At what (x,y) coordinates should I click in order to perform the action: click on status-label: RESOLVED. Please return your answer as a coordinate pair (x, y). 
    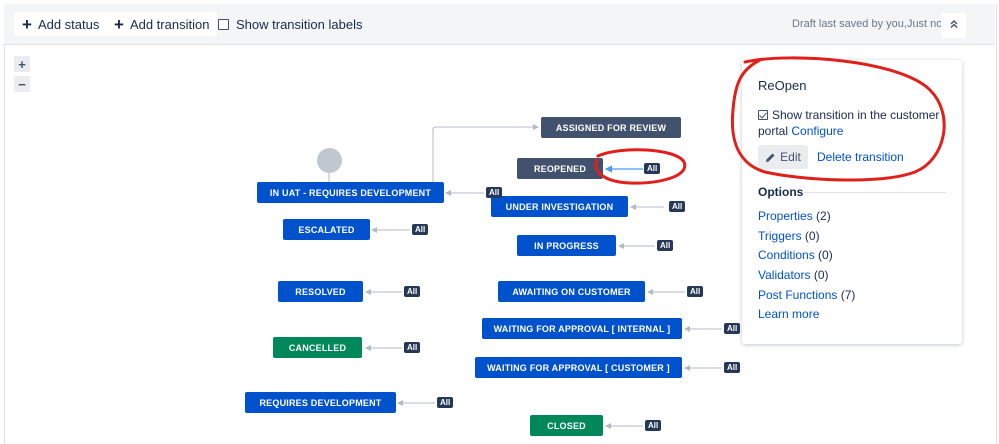
    Looking at the image, I should click on (320, 291).